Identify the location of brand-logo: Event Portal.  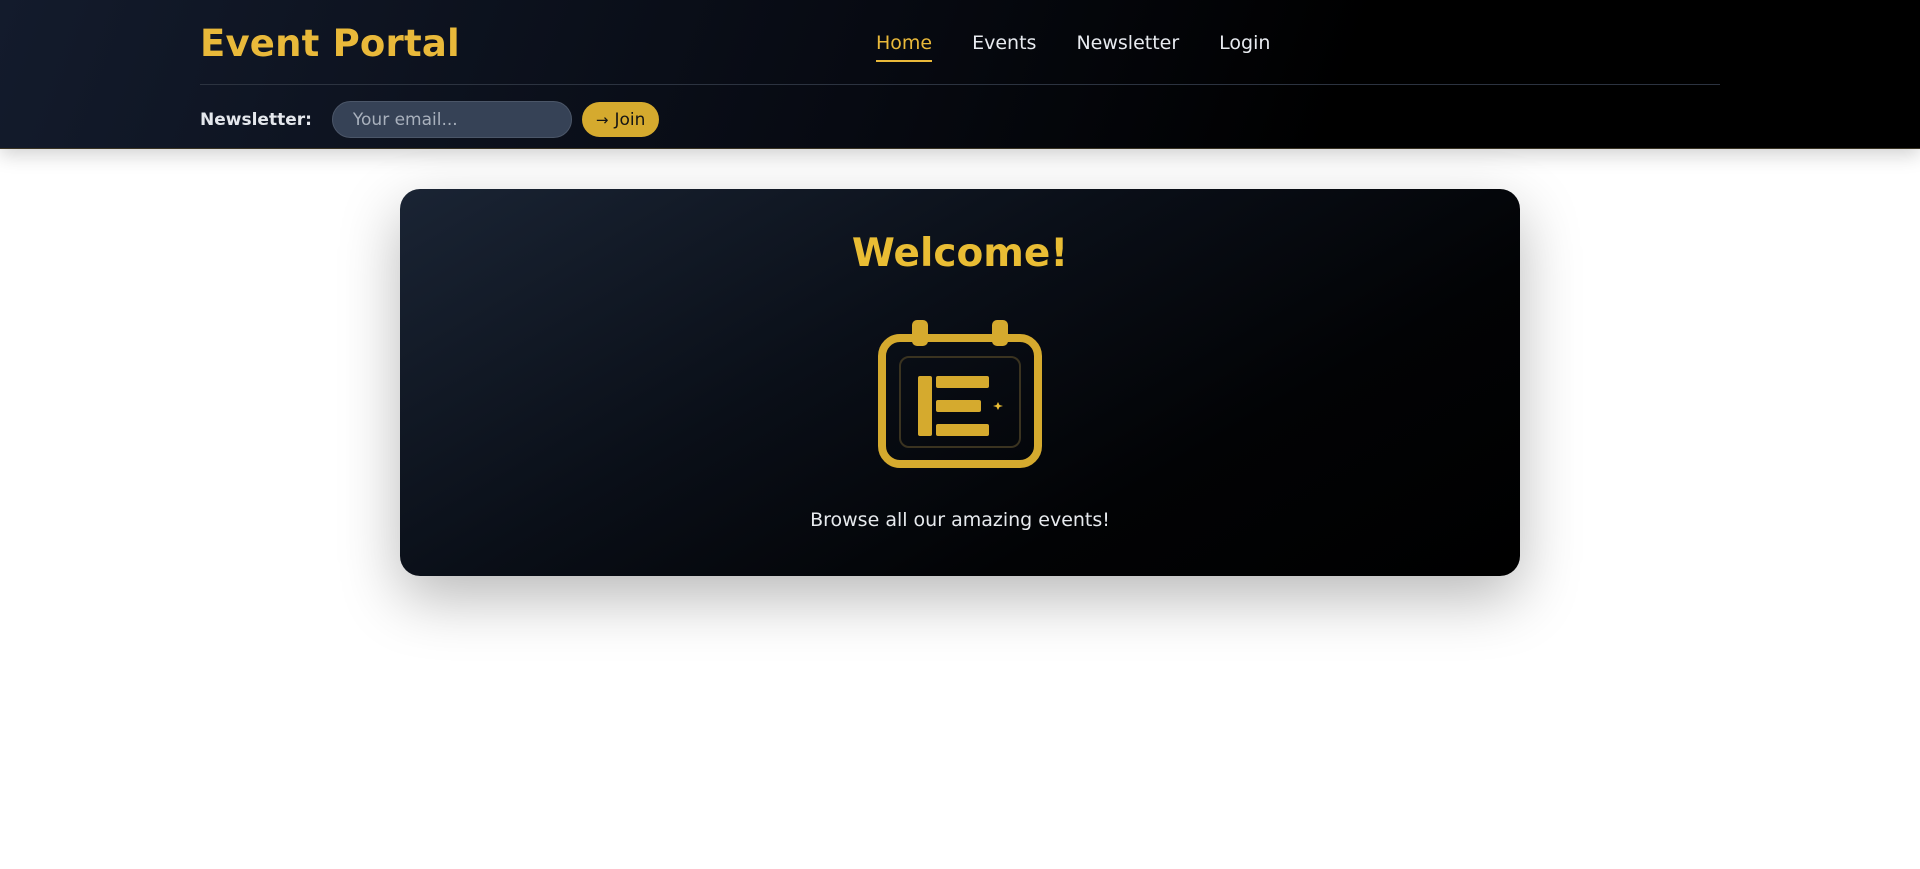
(330, 43).